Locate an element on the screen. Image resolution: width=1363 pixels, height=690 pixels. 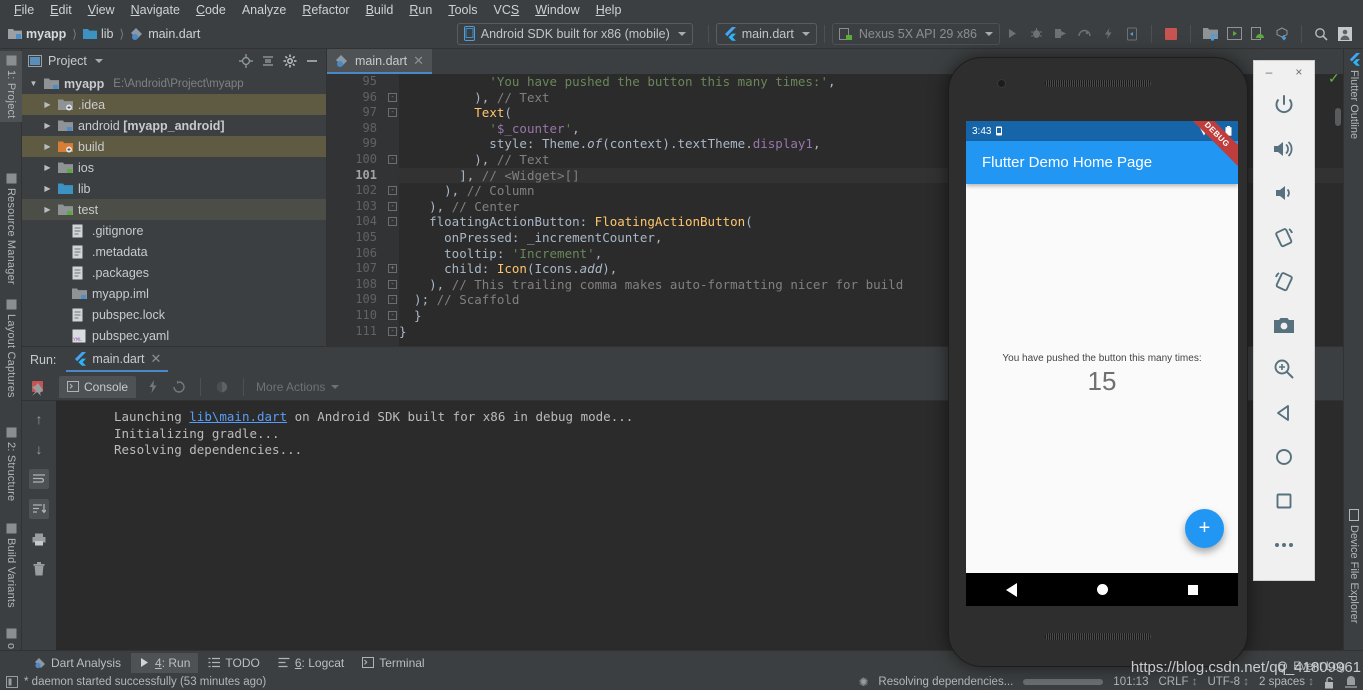
settings-gear-icon is located at coordinates (290, 61).